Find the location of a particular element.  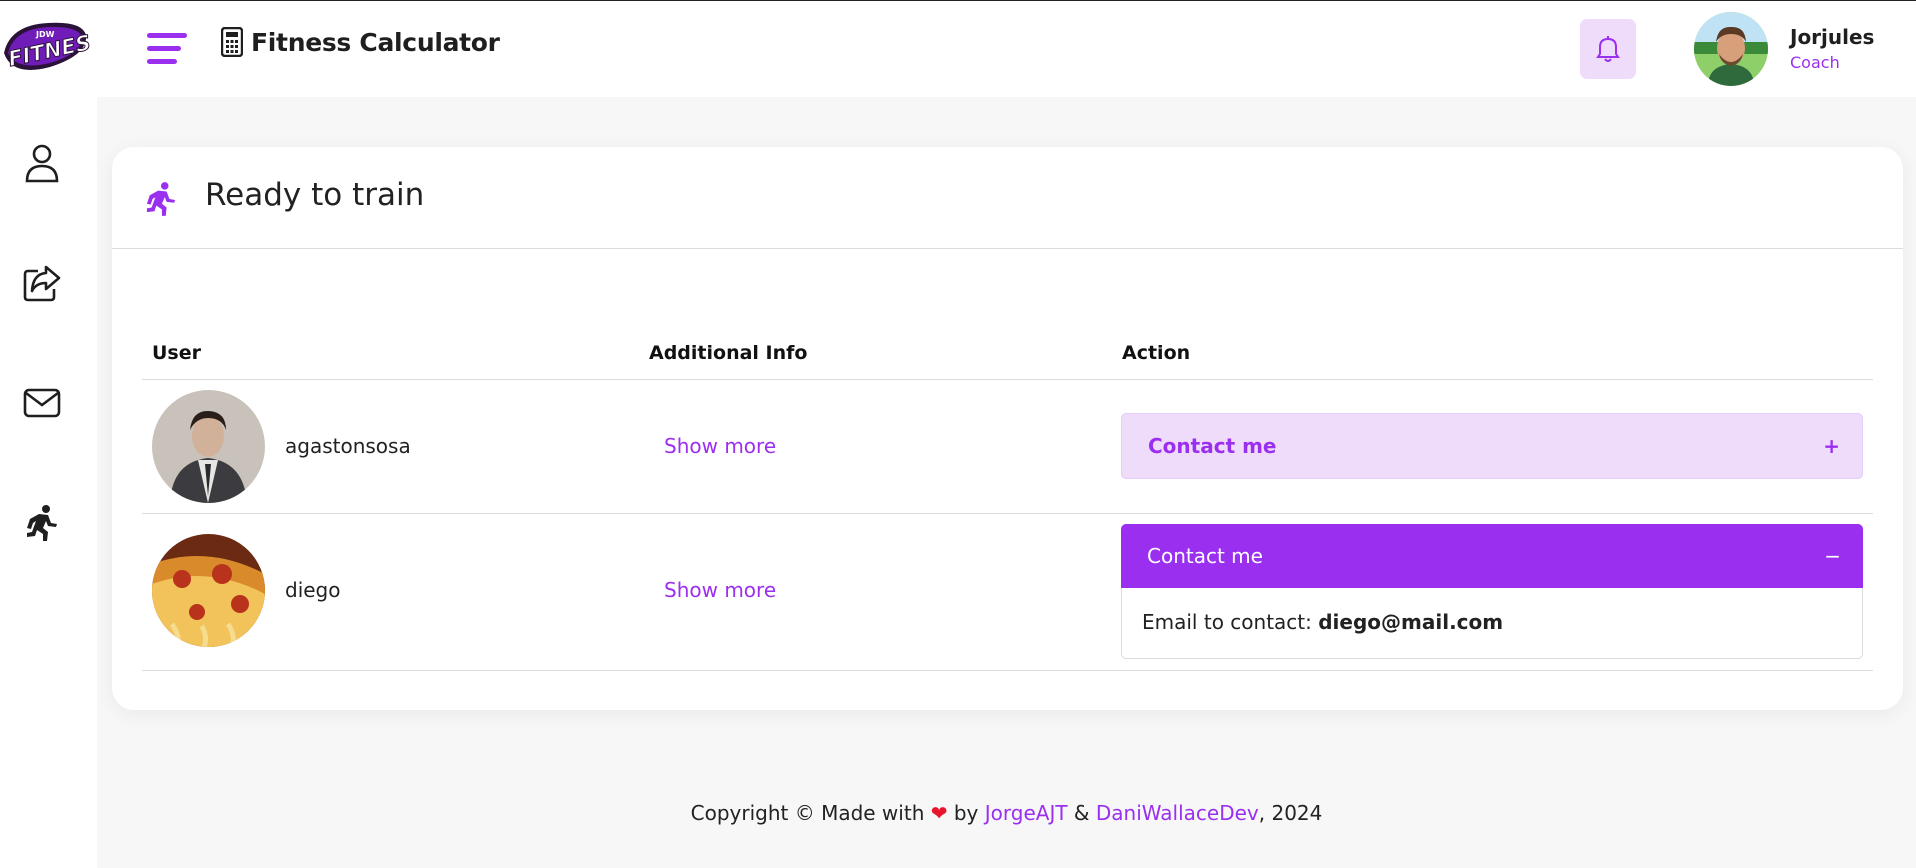

notifications-button is located at coordinates (1608, 49).